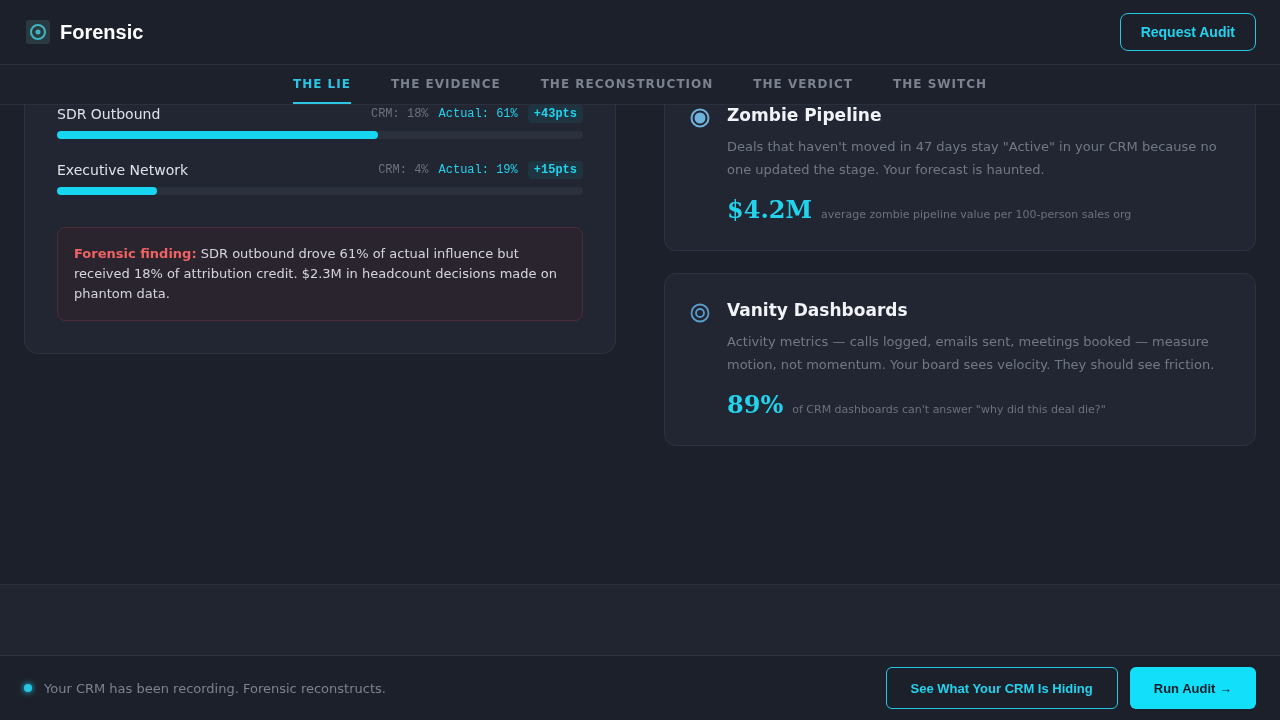  Describe the element at coordinates (28, 688) in the screenshot. I see `status-dot` at that location.